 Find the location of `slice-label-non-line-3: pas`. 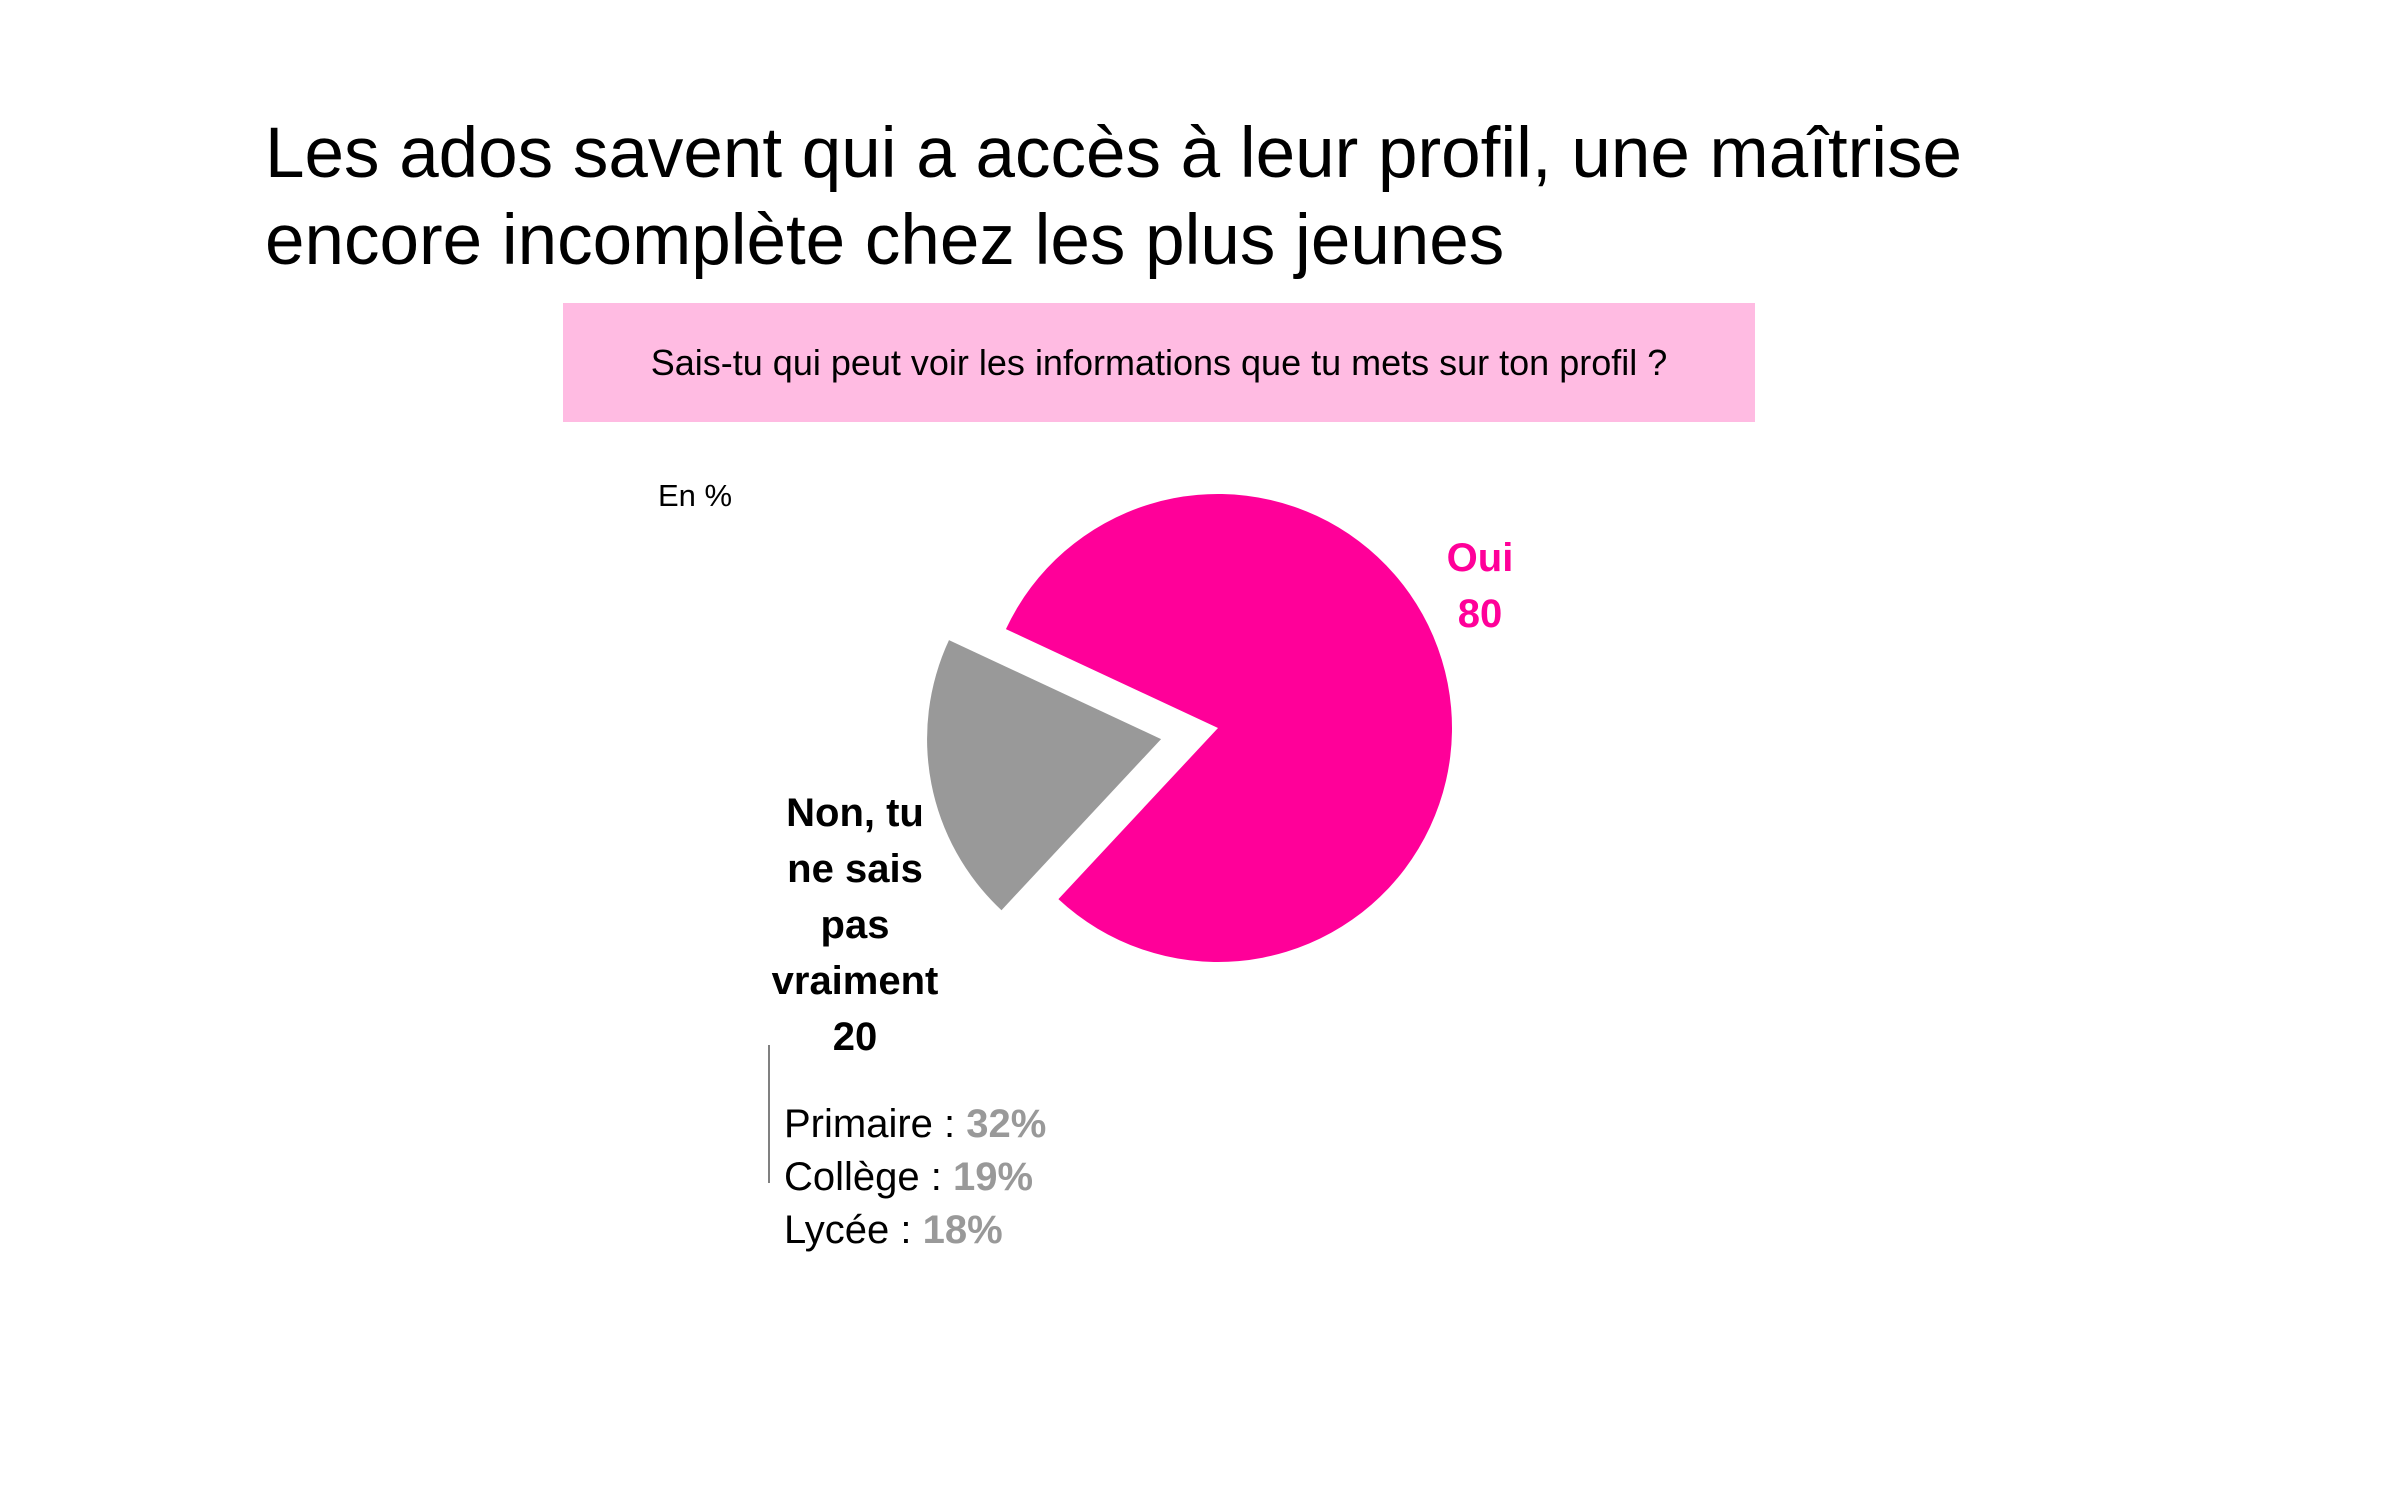

slice-label-non-line-3: pas is located at coordinates (855, 925).